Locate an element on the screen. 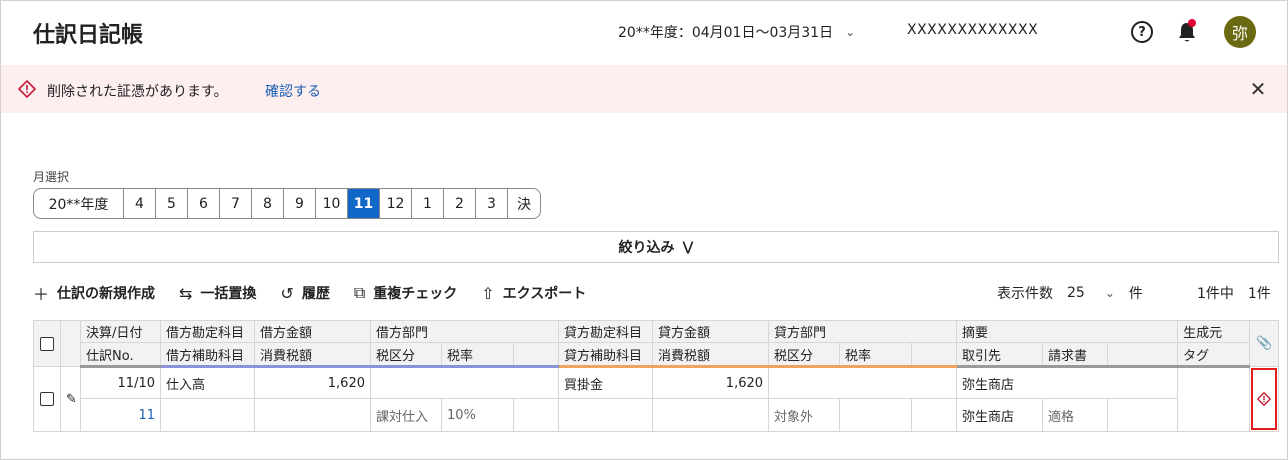 The image size is (1288, 460). duplicate-check-button: ⧉ 重複チェック is located at coordinates (405, 293).